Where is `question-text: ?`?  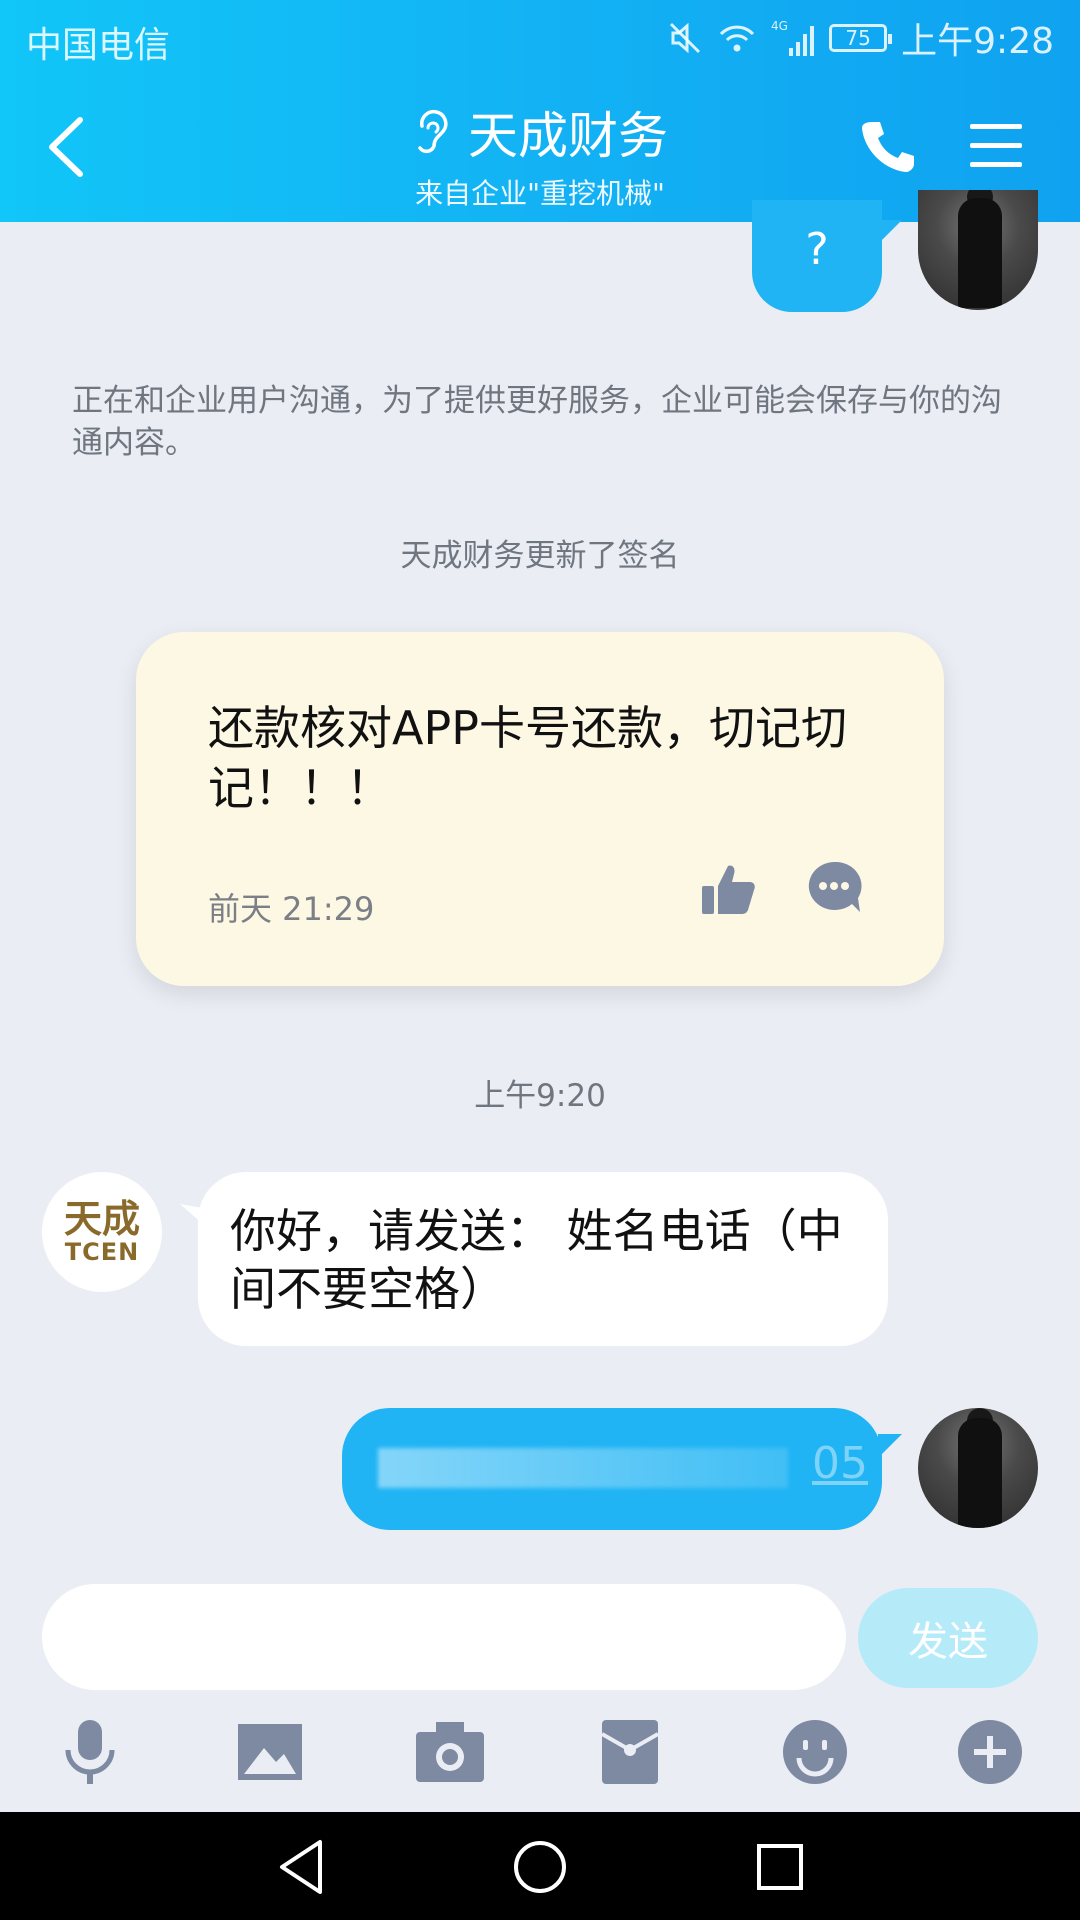 question-text: ? is located at coordinates (817, 249).